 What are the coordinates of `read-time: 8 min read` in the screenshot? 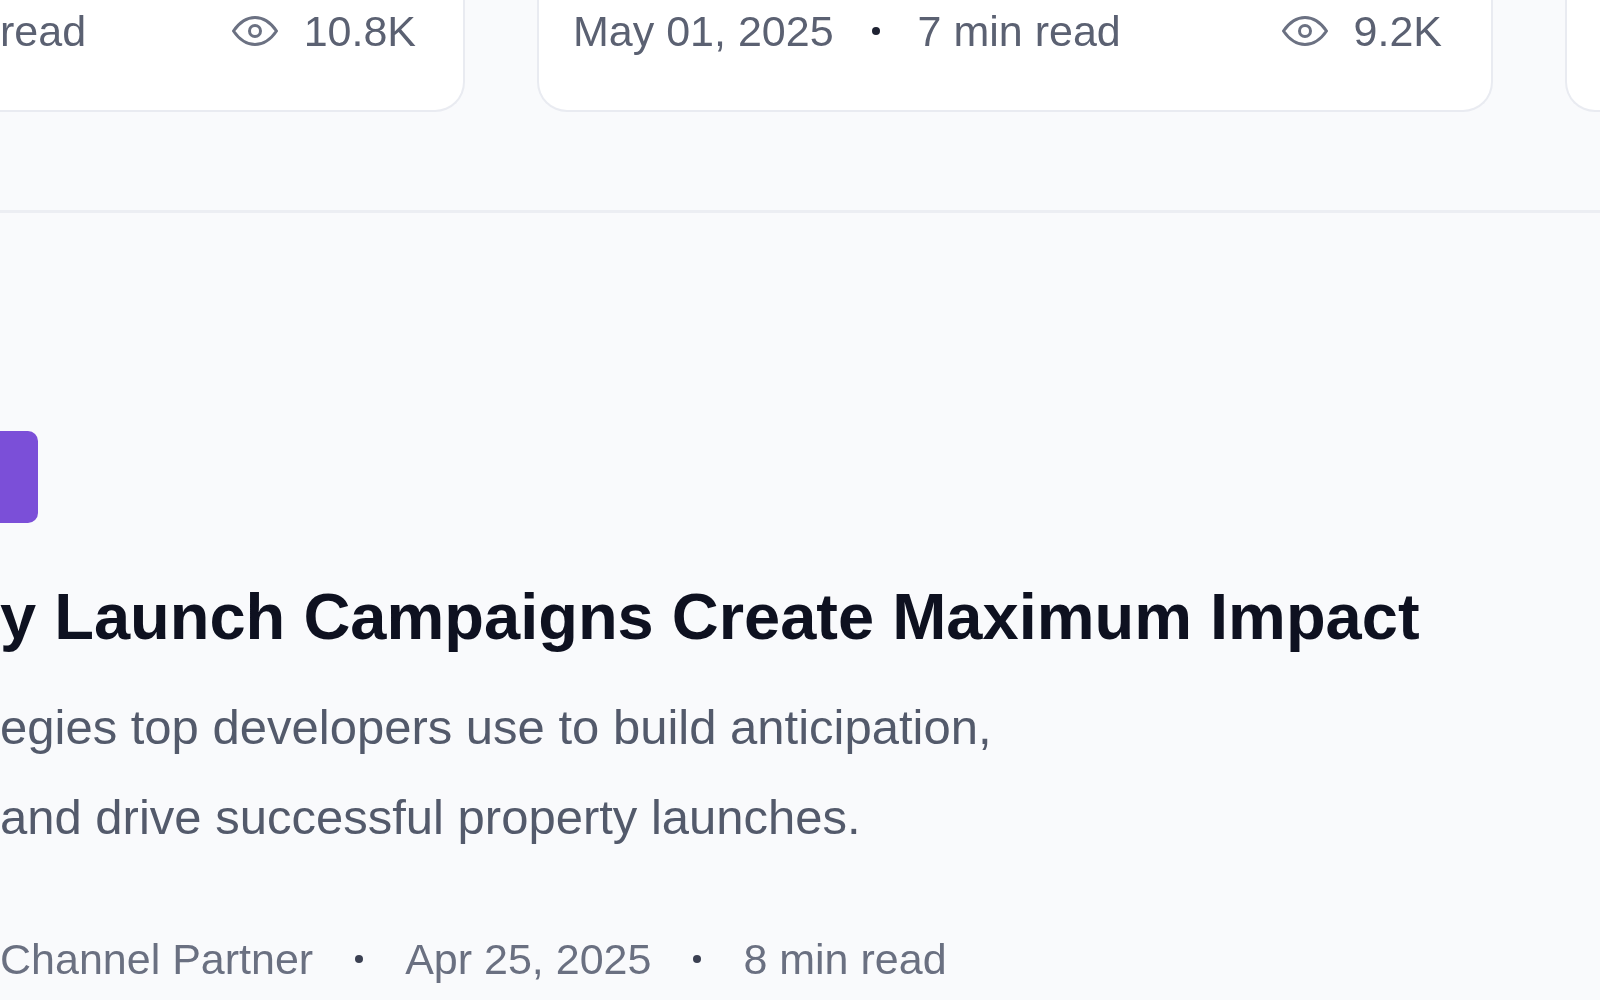 It's located at (845, 959).